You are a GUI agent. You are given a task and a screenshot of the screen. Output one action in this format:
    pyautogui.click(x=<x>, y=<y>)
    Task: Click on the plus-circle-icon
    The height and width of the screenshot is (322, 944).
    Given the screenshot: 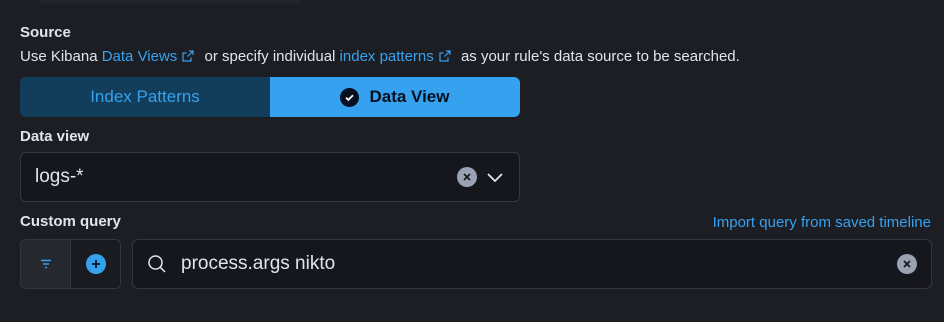 What is the action you would take?
    pyautogui.click(x=95, y=264)
    